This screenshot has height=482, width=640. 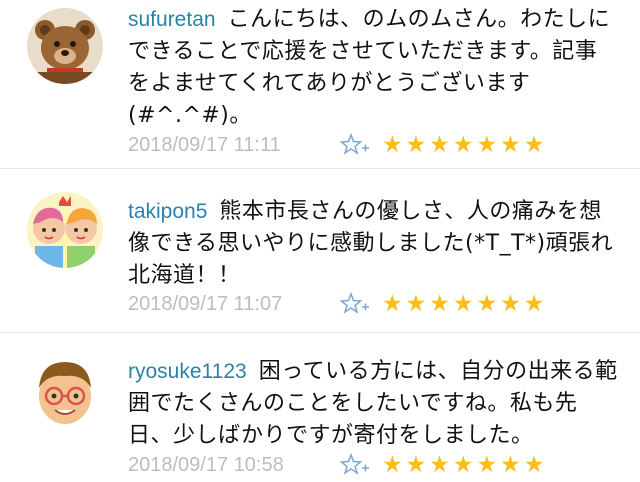 What do you see at coordinates (187, 371) in the screenshot?
I see `username-link: ryosuke1123` at bounding box center [187, 371].